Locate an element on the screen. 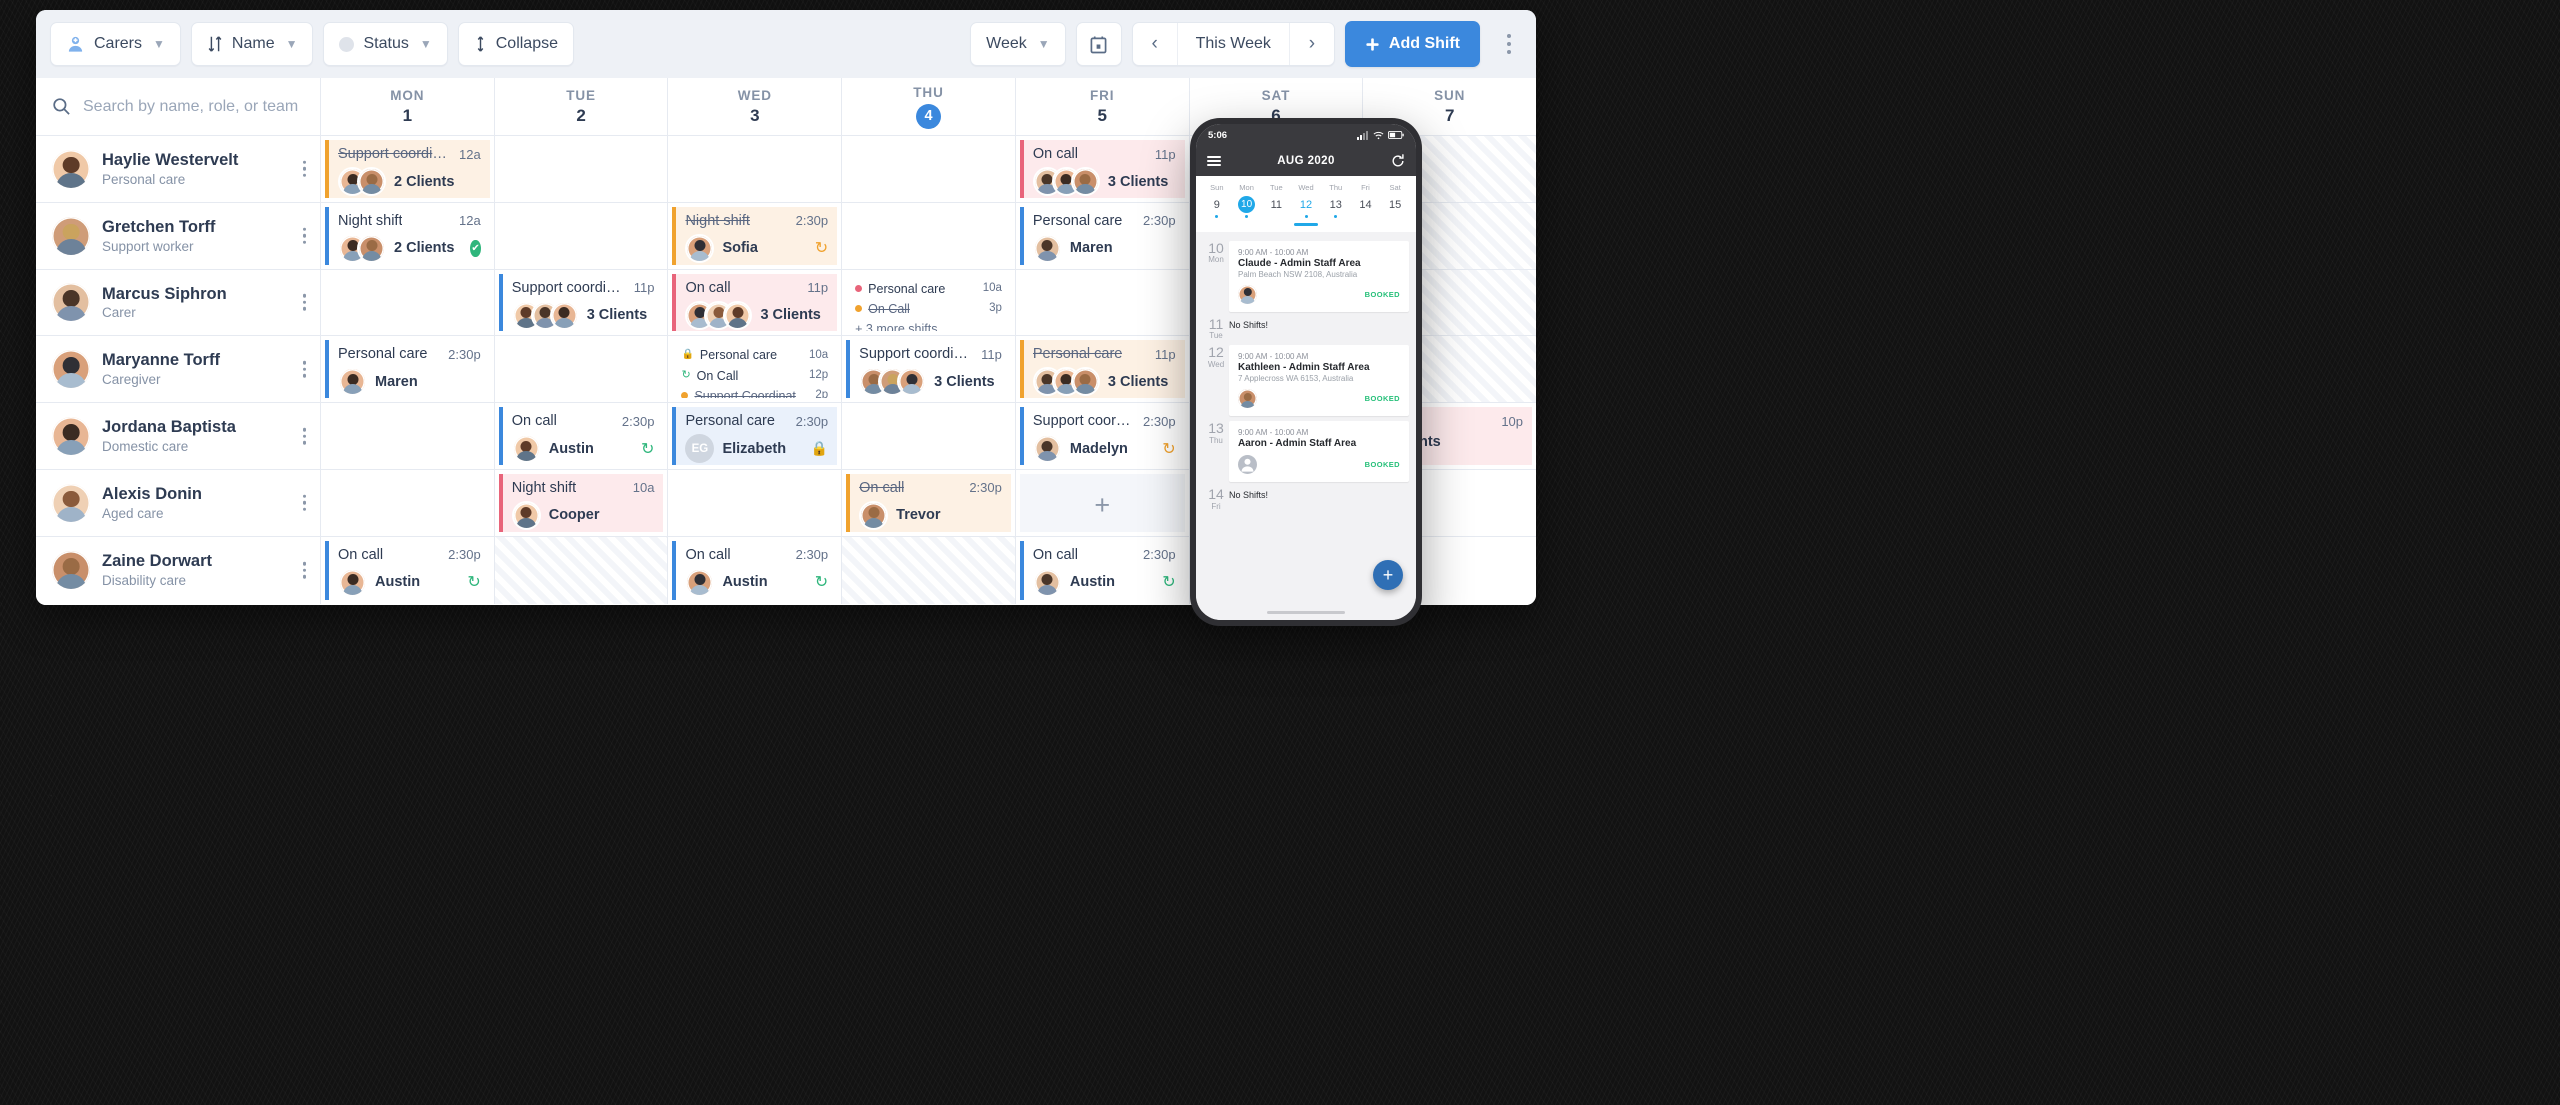 This screenshot has width=2560, height=1105. schedule-cell: Personal care 10a On Call 3p + 3 more shifts is located at coordinates (929, 302).